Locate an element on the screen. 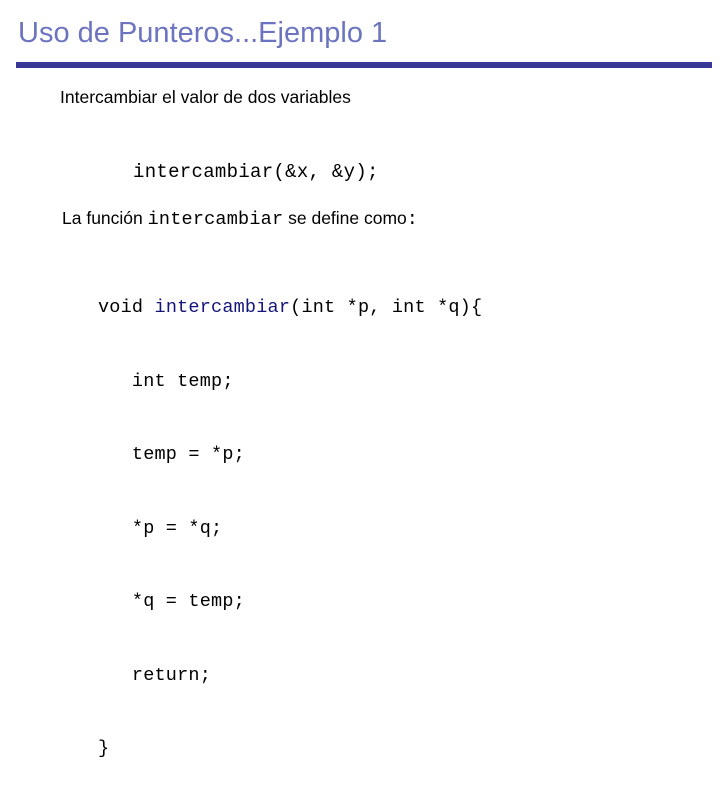 The image size is (720, 811). code-signature-params: (int *p, int *q){ is located at coordinates (386, 307).